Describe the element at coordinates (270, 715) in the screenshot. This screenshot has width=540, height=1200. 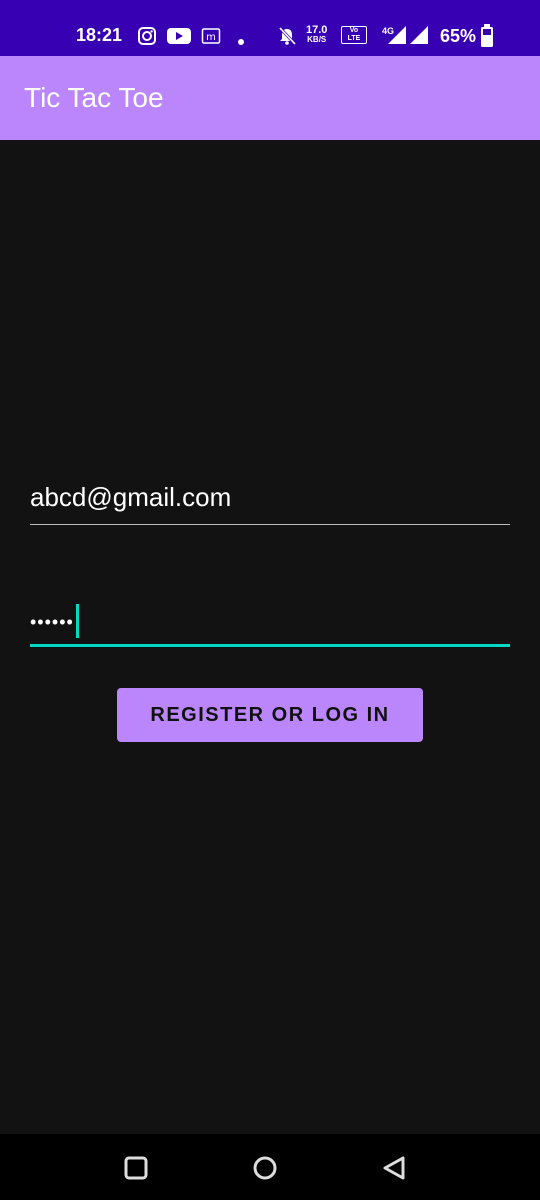
I see `register-login-button: REGISTER OR LOG IN` at that location.